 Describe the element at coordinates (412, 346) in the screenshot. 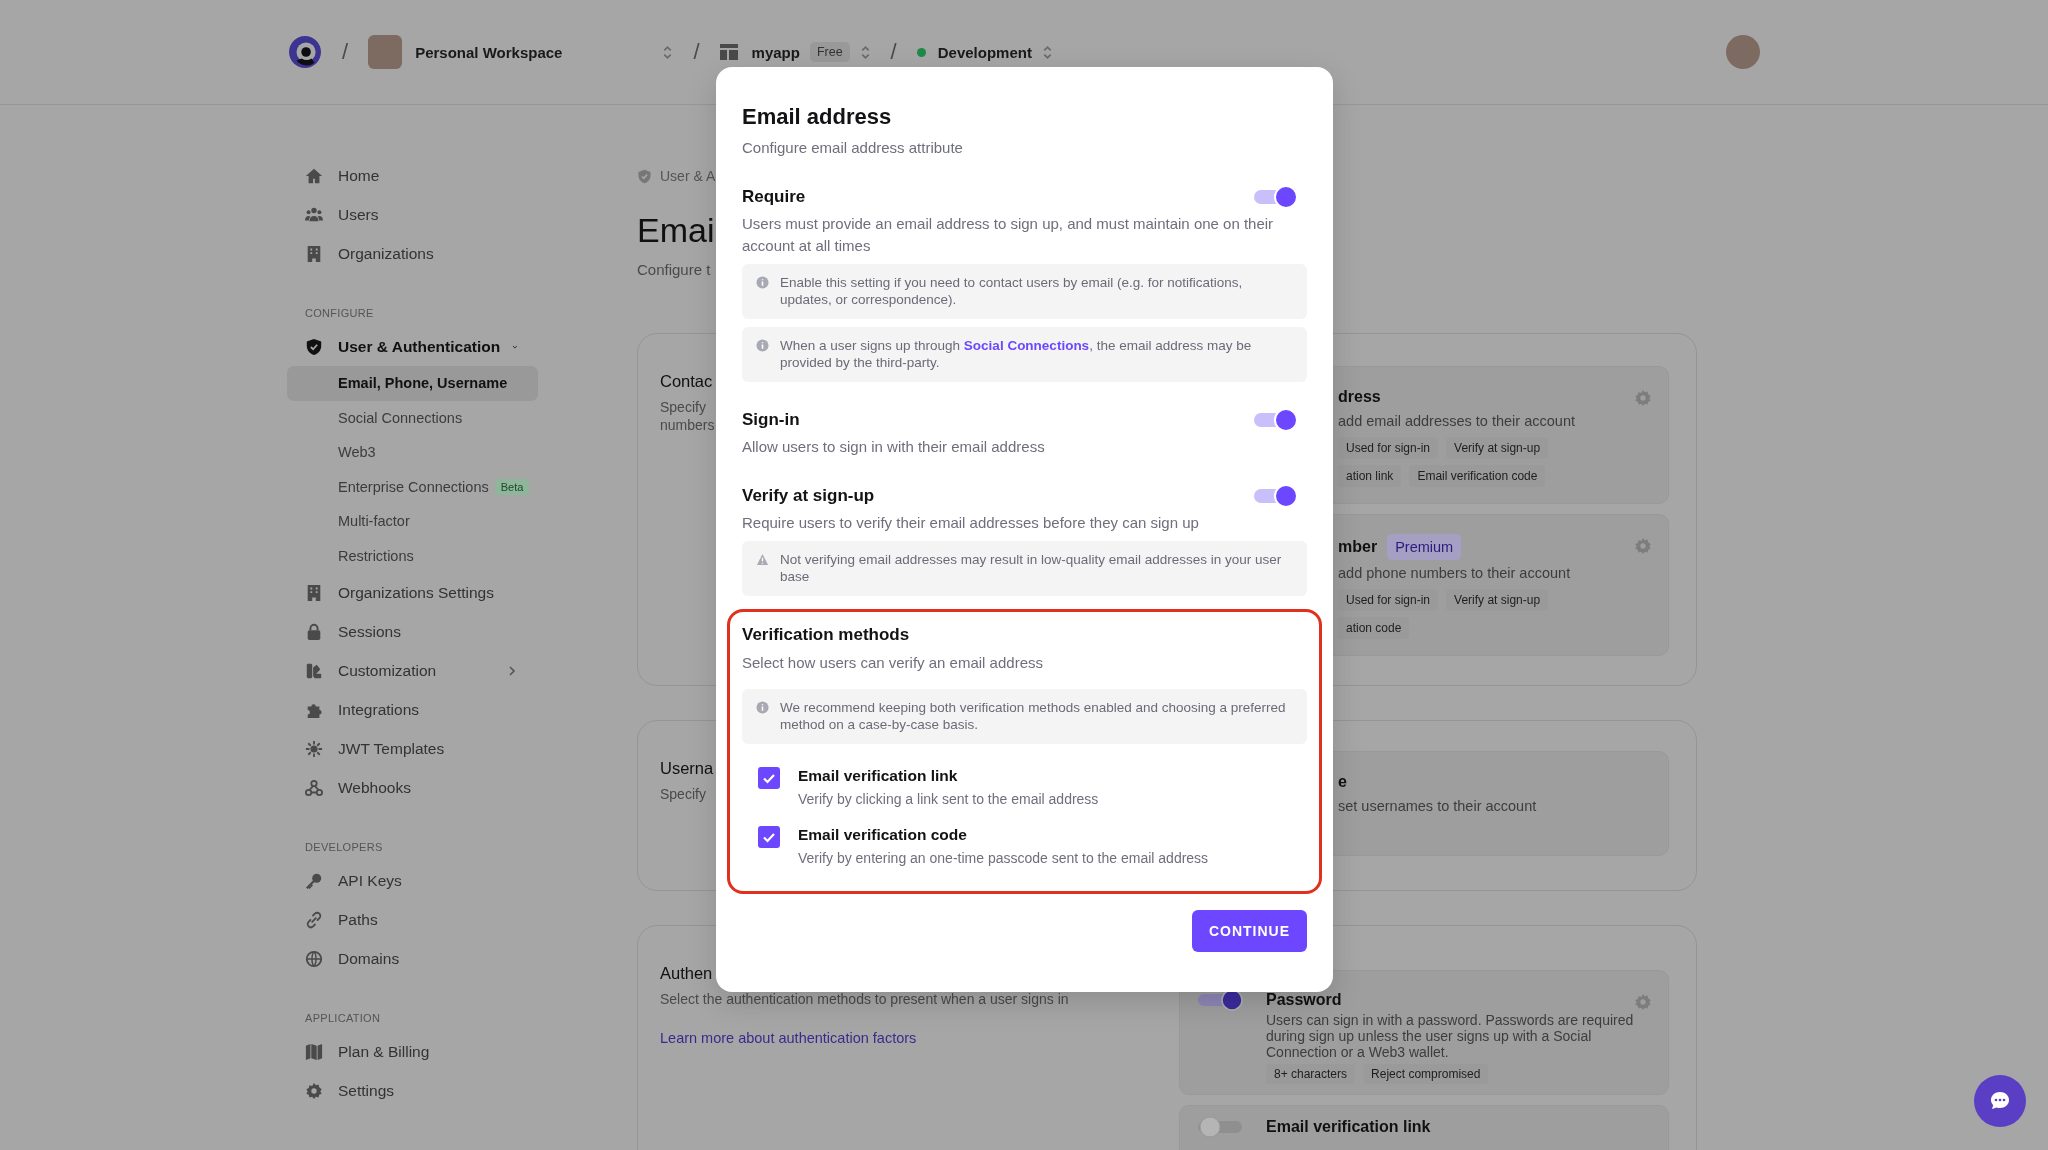

I see `sidebar-item: User & Authentication` at that location.